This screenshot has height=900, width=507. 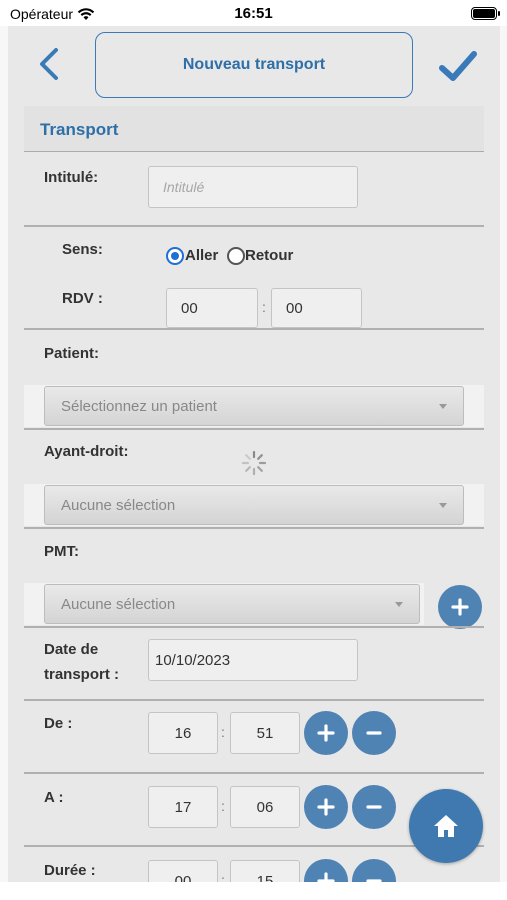 I want to click on radio-retour, so click(x=236, y=256).